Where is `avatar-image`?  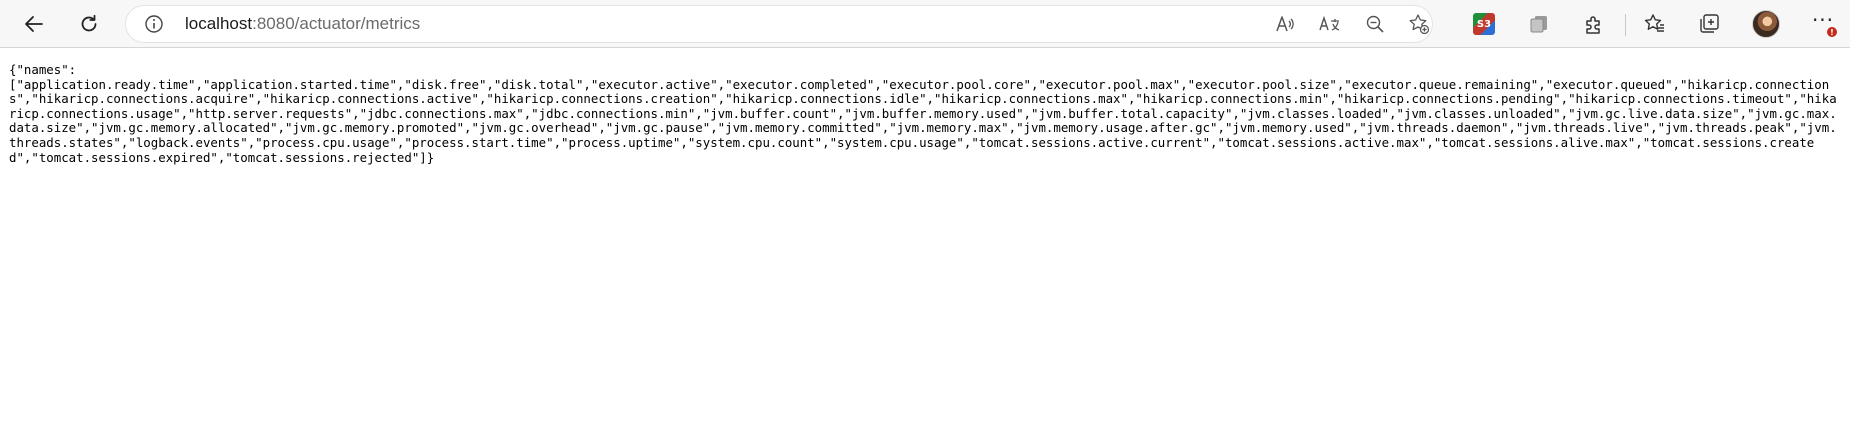 avatar-image is located at coordinates (1766, 24).